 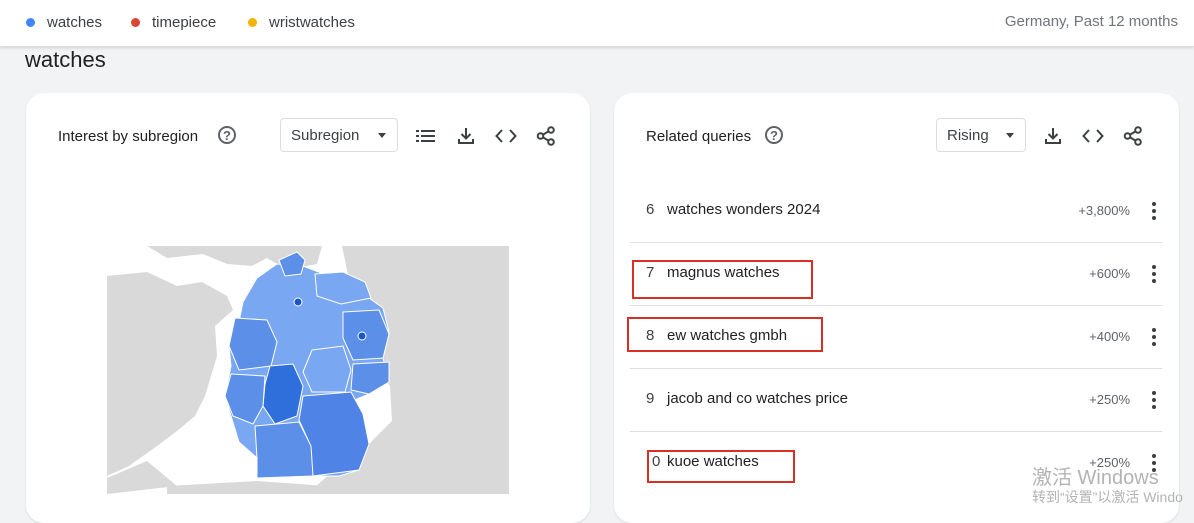 I want to click on legend-label: timepiece, so click(x=184, y=22).